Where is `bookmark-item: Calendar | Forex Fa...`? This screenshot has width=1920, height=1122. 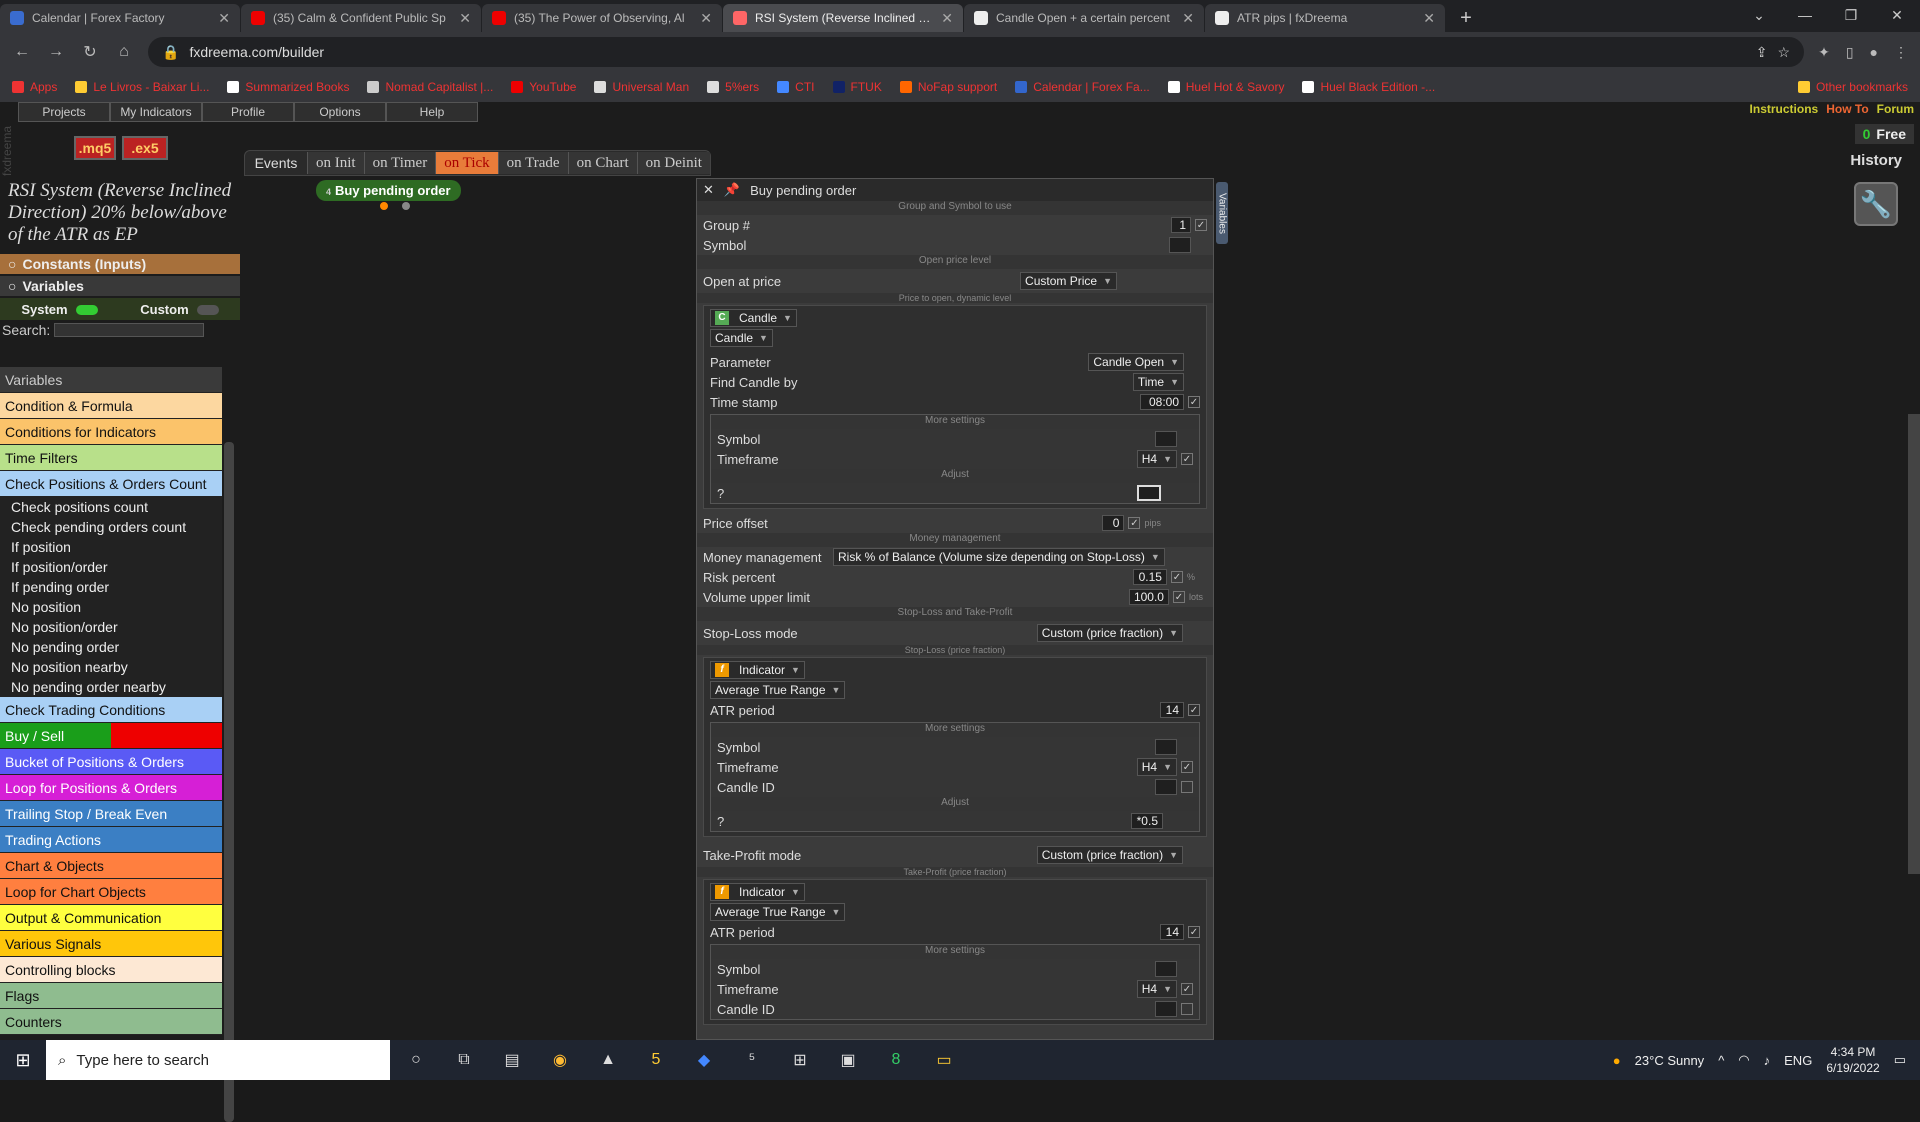 bookmark-item: Calendar | Forex Fa... is located at coordinates (1082, 87).